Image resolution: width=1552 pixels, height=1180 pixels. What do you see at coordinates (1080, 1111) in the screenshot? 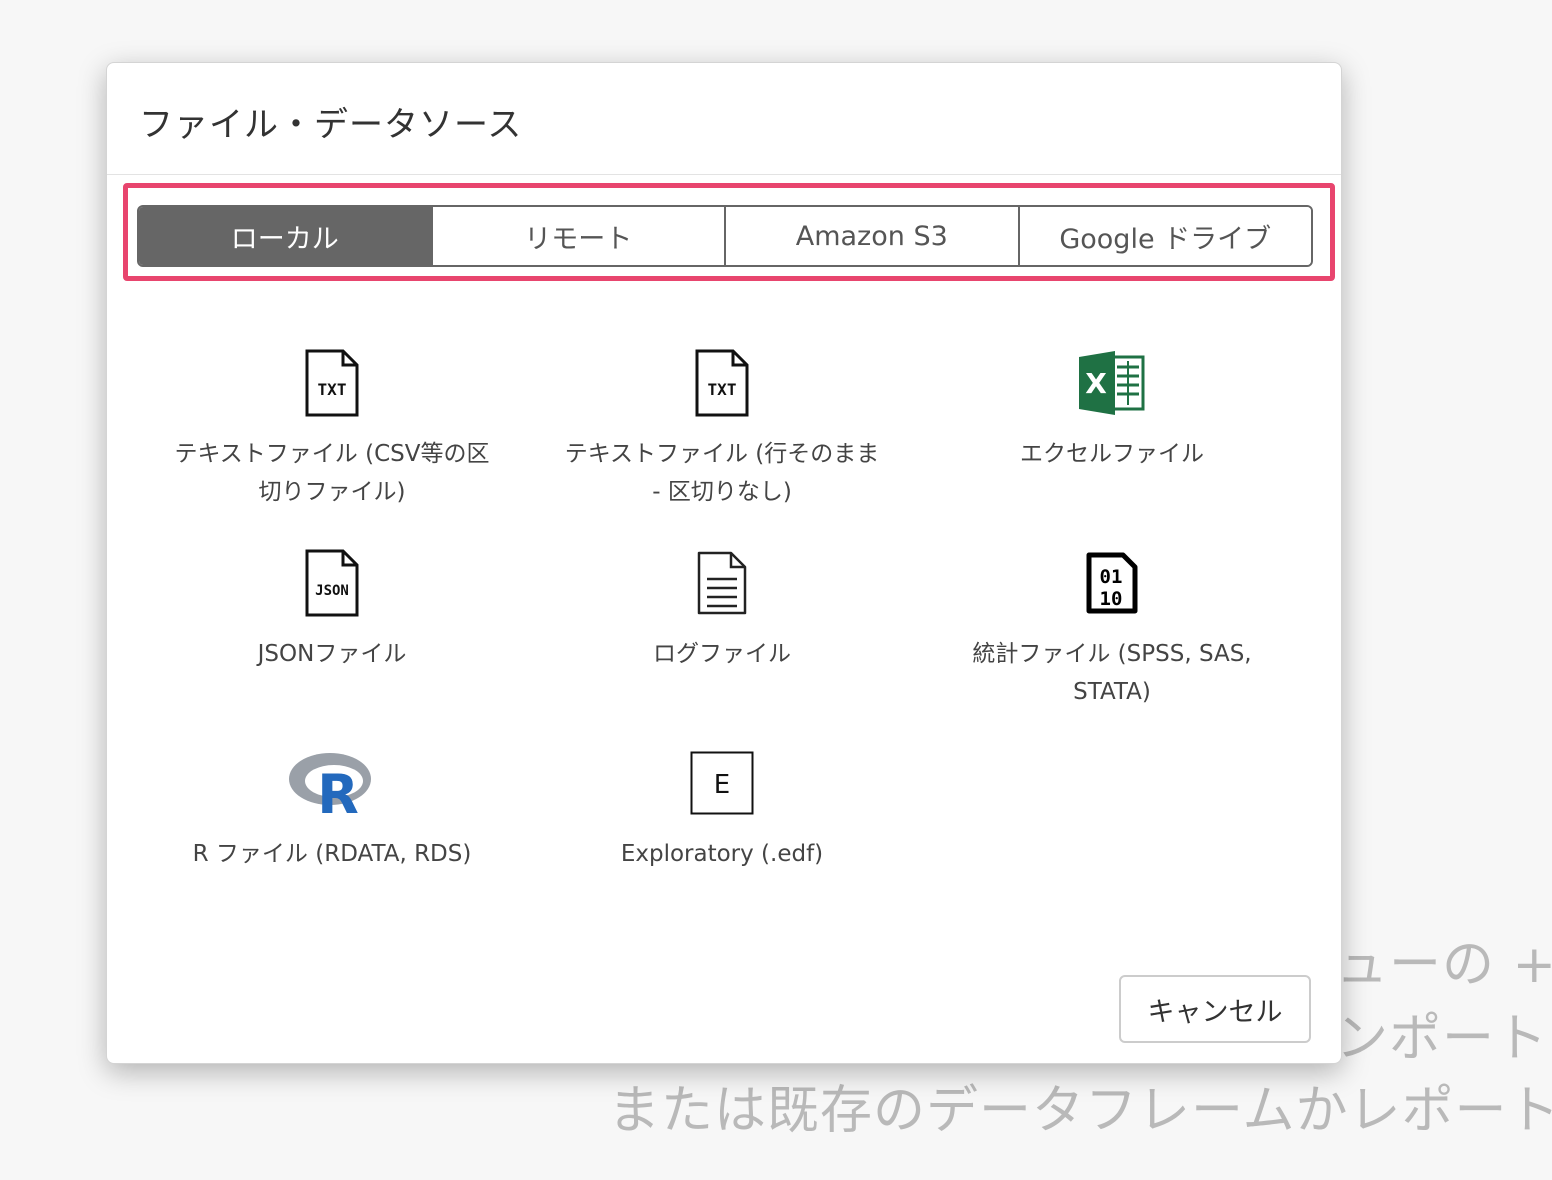
I see `background-text-line-3: または既存のデータフレームかレポート` at bounding box center [1080, 1111].